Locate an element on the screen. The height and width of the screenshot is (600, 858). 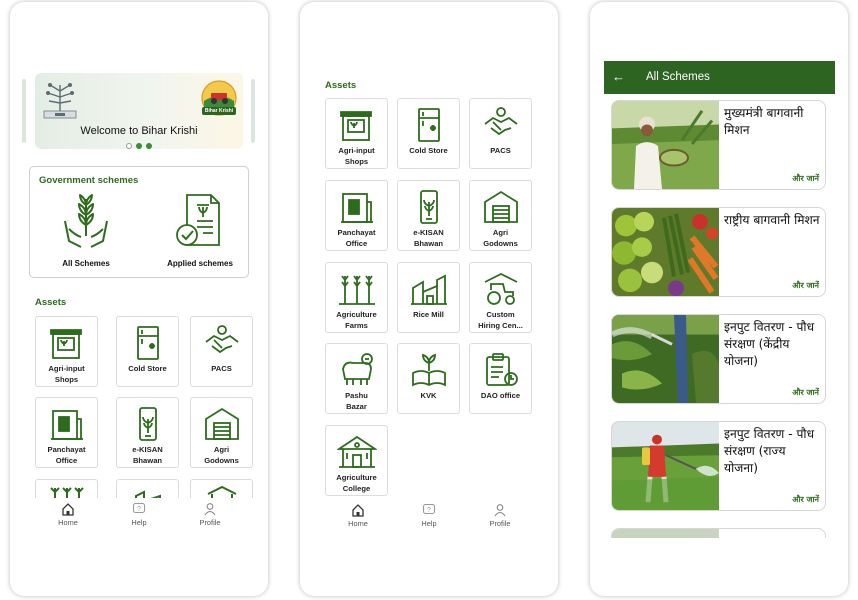
back-arrow-icon: ← is located at coordinates (618, 76).